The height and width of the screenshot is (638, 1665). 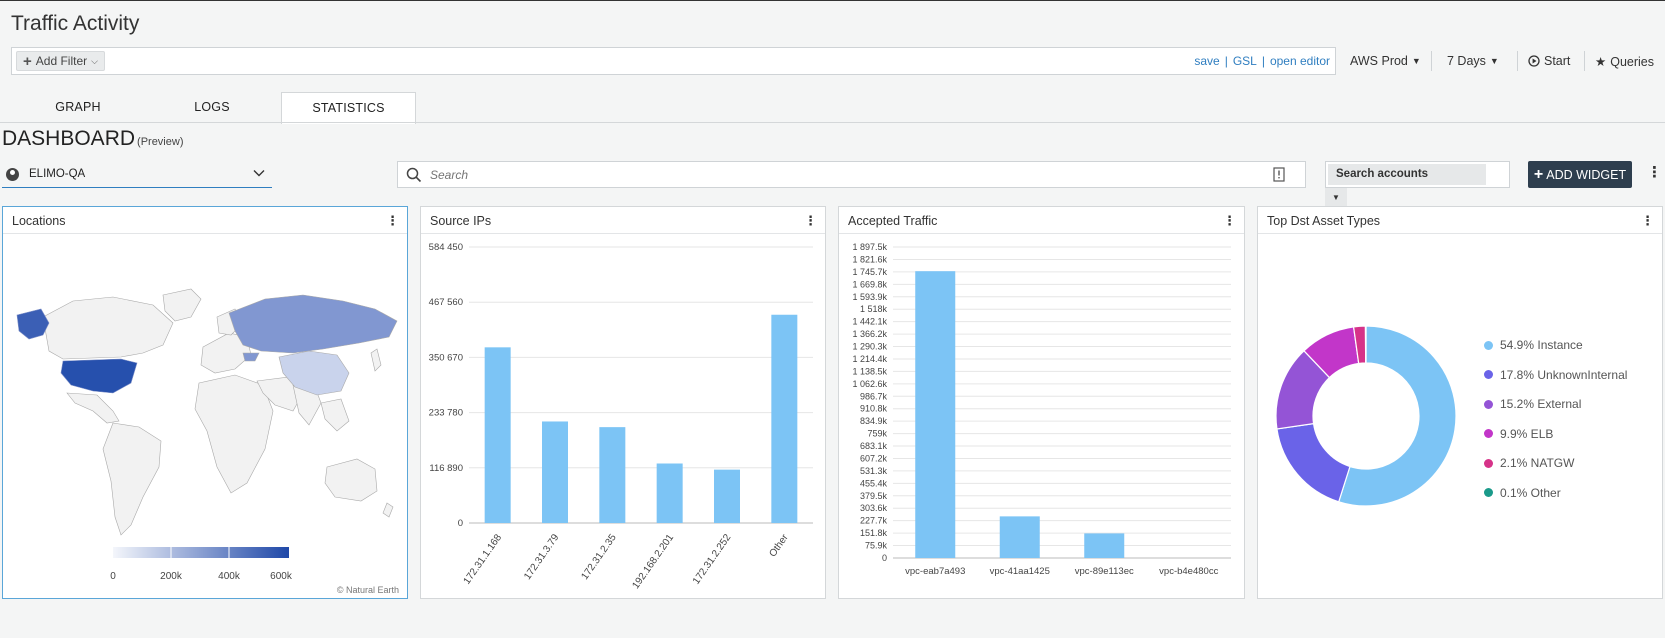 I want to click on legend-item: 2.1% NATGW, so click(x=1529, y=463).